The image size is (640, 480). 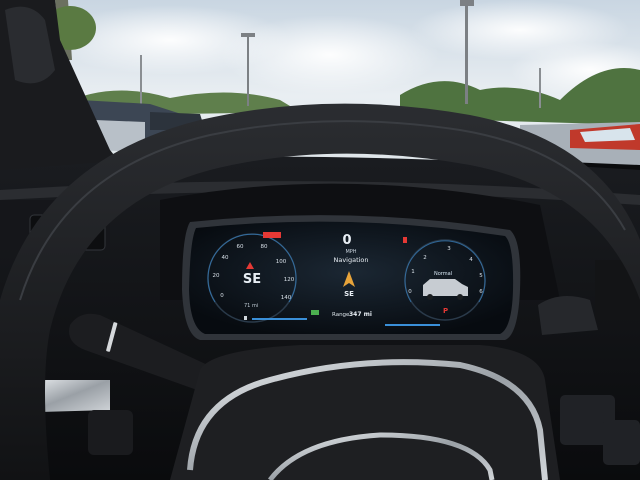 I want to click on speed-readout: 0, so click(x=347, y=240).